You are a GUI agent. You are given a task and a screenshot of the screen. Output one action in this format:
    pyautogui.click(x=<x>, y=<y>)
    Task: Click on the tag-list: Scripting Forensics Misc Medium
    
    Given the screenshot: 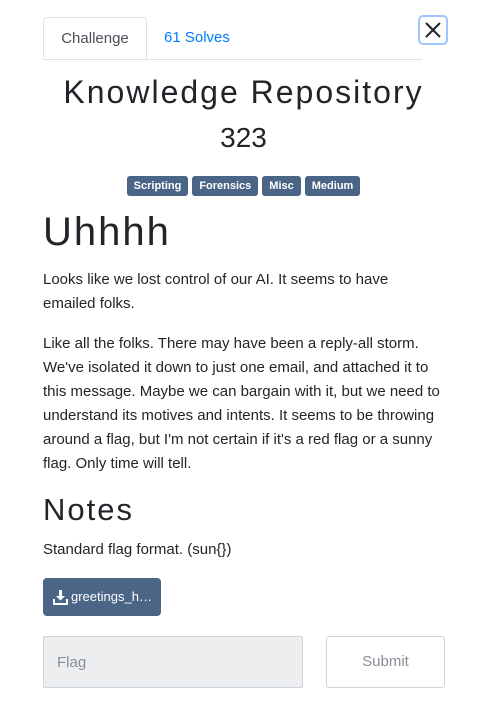 What is the action you would take?
    pyautogui.click(x=243, y=186)
    